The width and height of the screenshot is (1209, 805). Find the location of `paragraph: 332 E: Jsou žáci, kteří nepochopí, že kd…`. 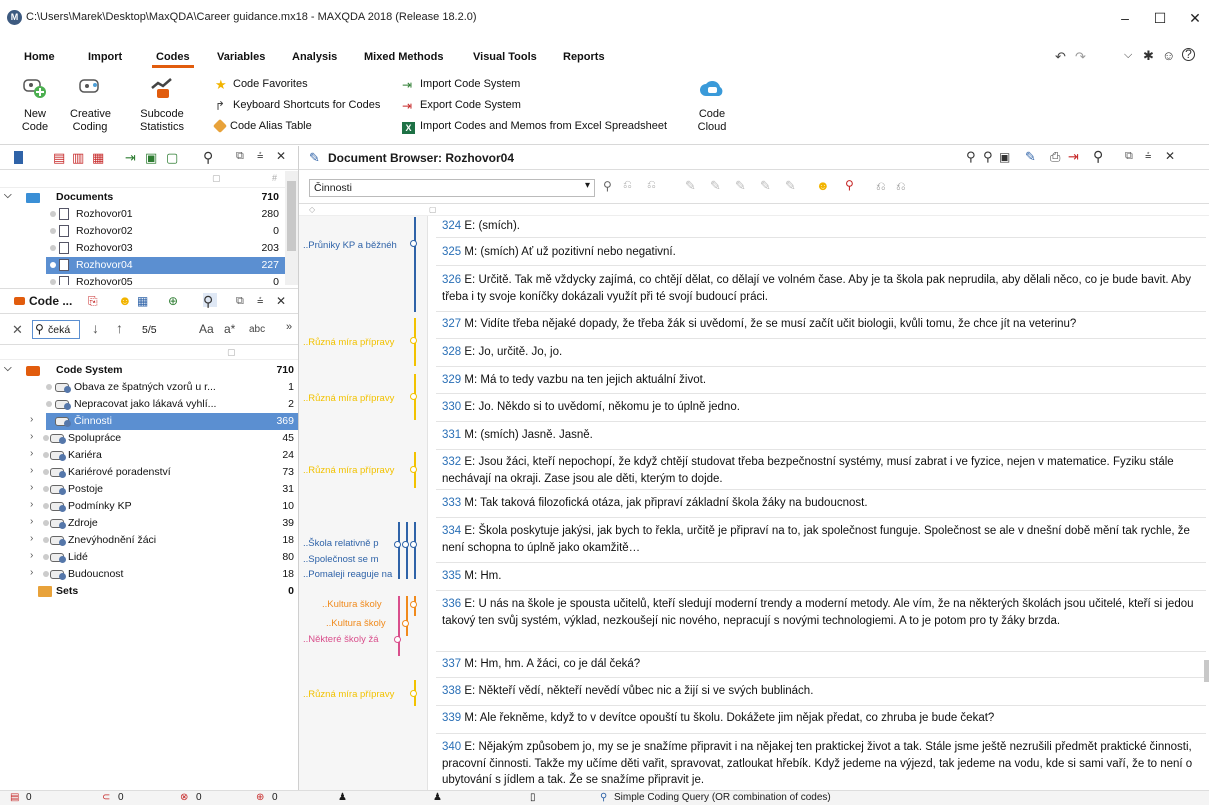

paragraph: 332 E: Jsou žáci, kteří nepochopí, že kd… is located at coordinates (824, 470).